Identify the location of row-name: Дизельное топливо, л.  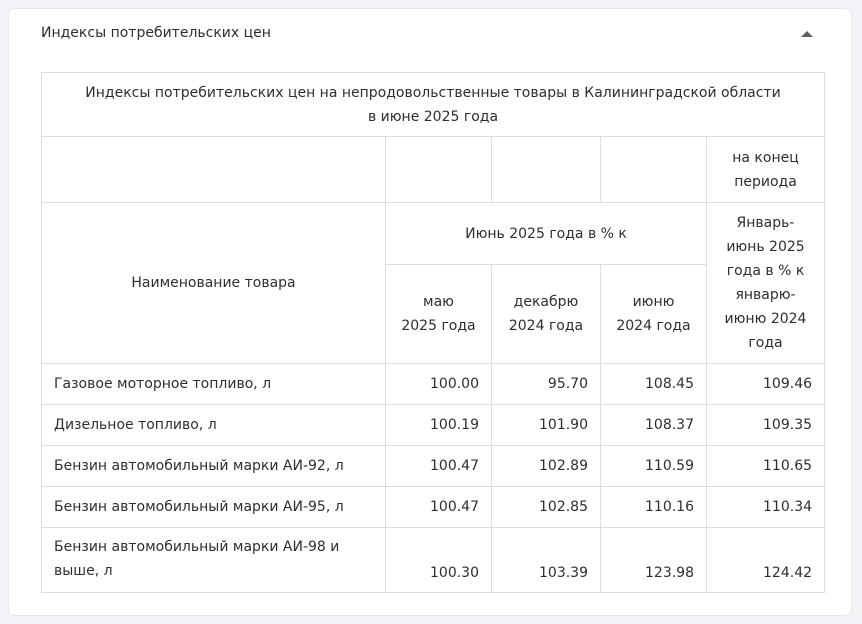
(213, 425).